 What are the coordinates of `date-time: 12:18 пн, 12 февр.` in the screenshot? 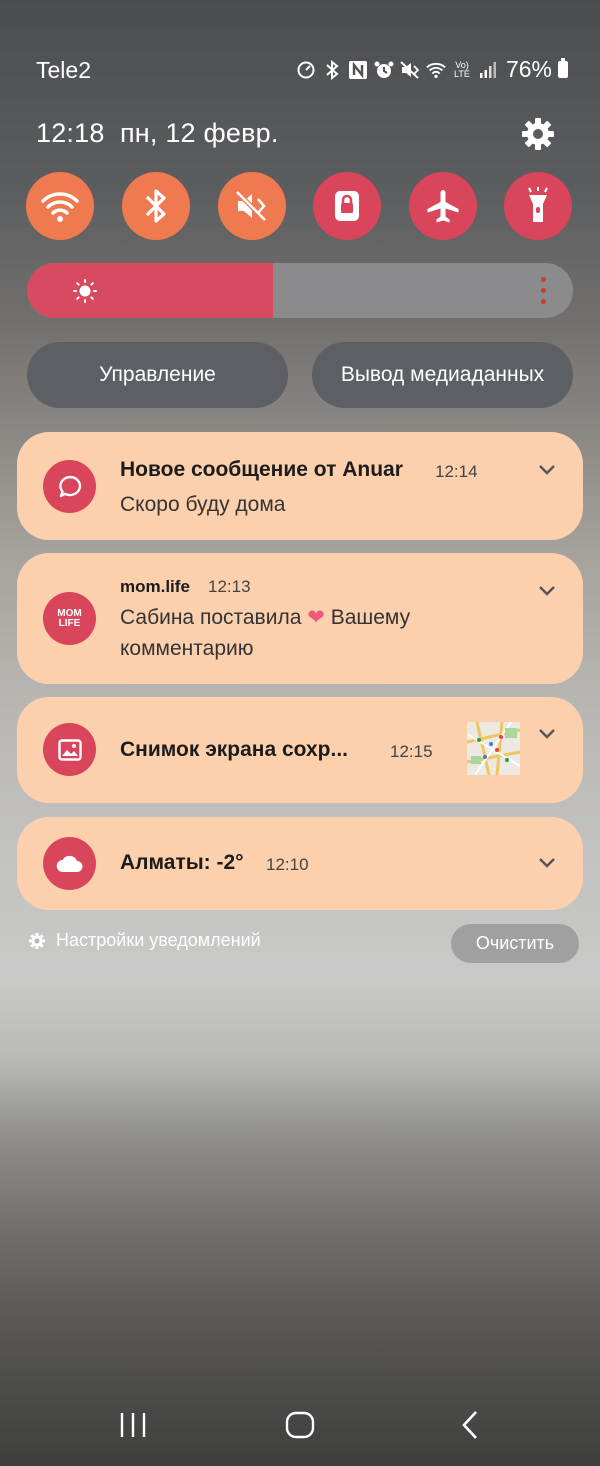 It's located at (157, 133).